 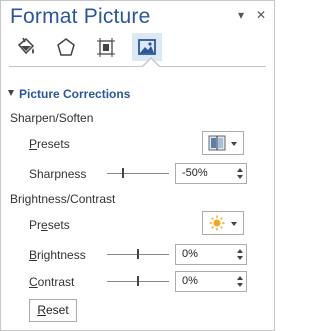 I want to click on contrast-slider-thumb, so click(x=138, y=281).